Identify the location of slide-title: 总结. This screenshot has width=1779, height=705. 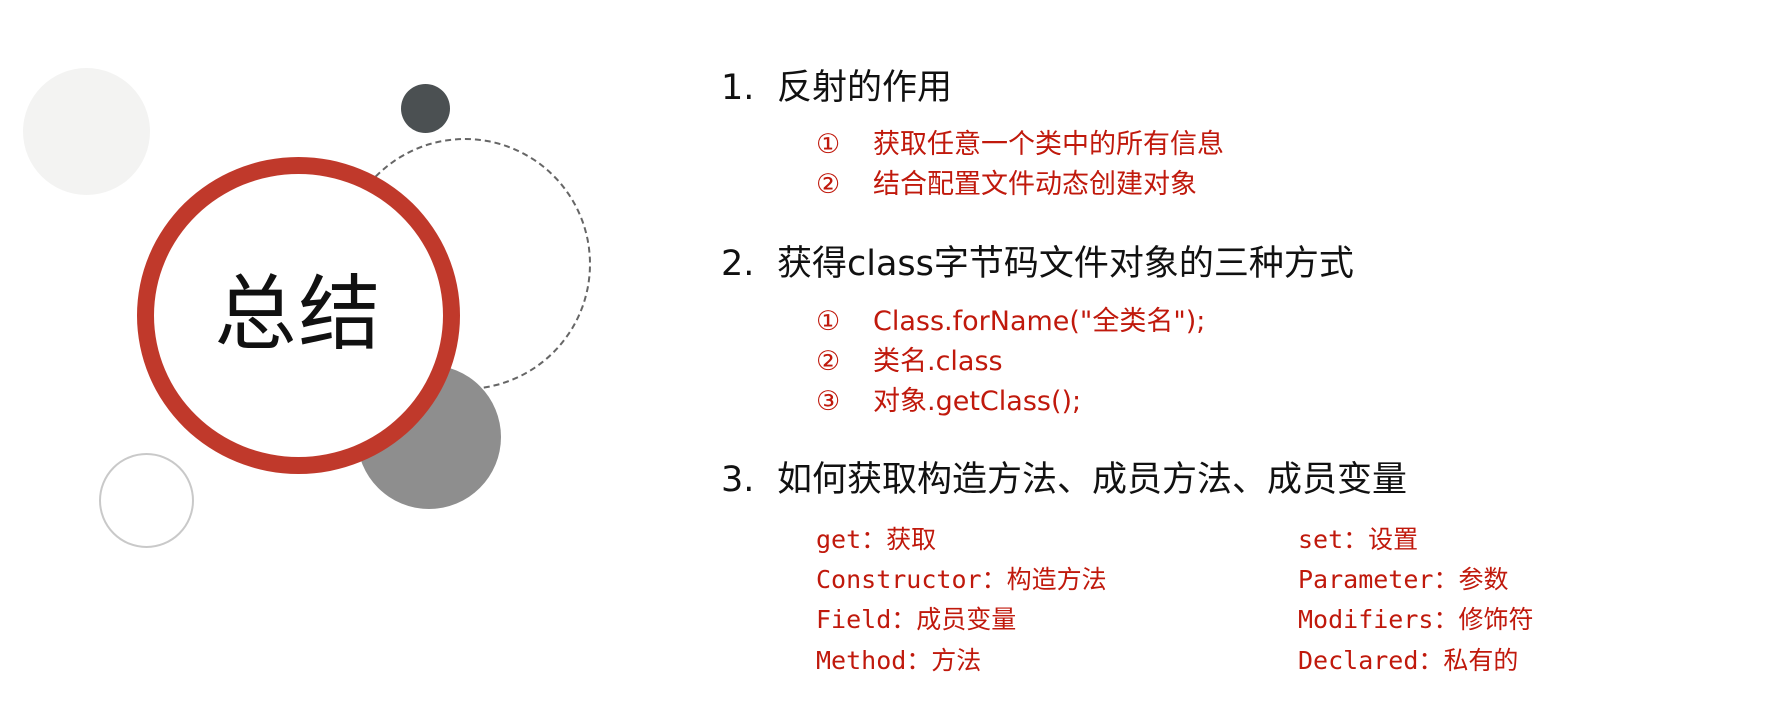
(298, 314).